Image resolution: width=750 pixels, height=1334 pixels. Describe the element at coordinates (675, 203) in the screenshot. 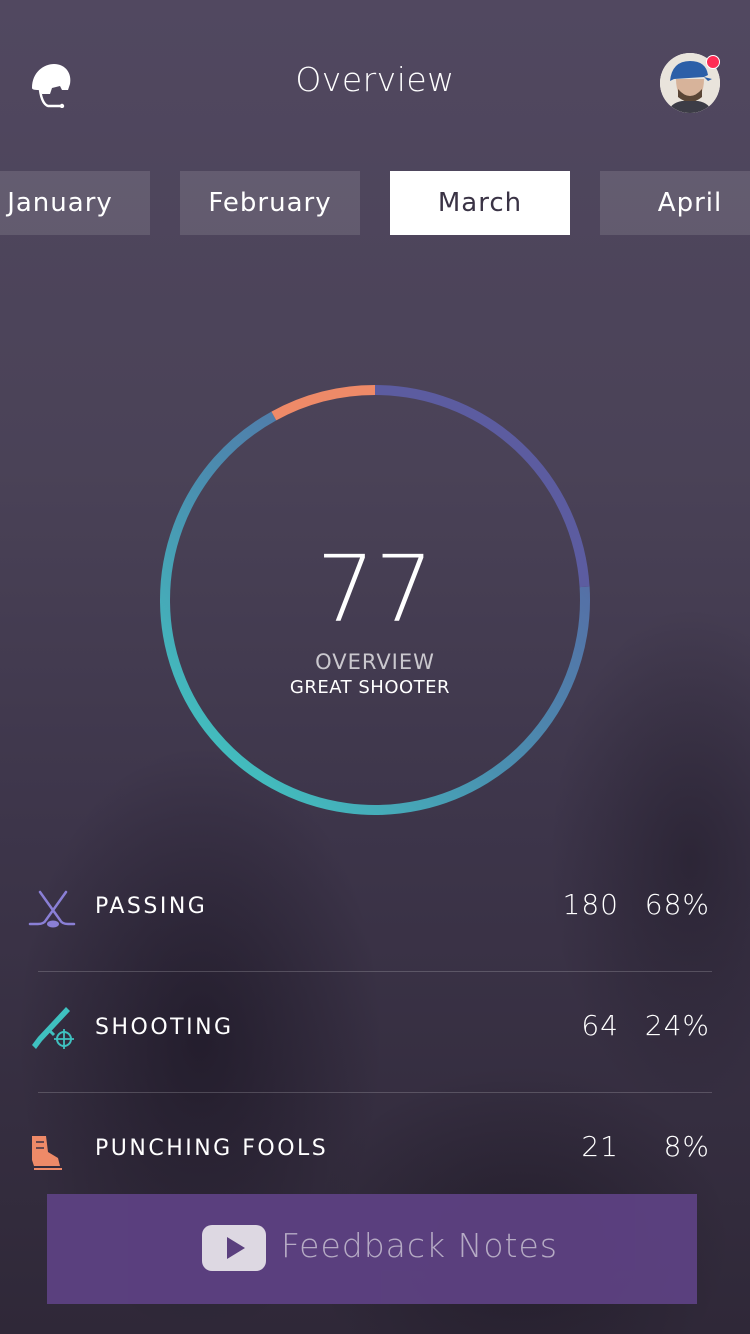

I see `tab-april: April` at that location.